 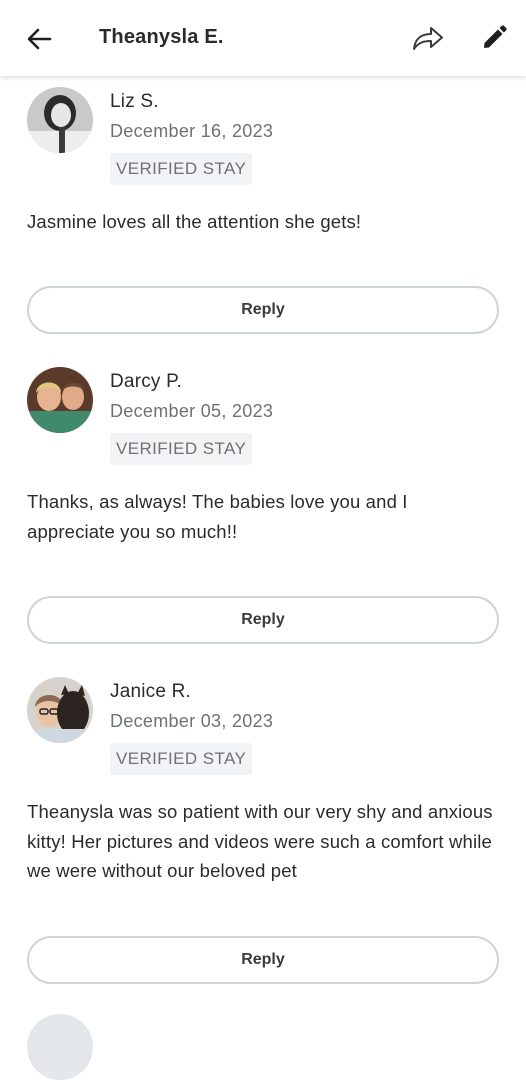 I want to click on reviewer-name: Liz S., so click(x=134, y=101).